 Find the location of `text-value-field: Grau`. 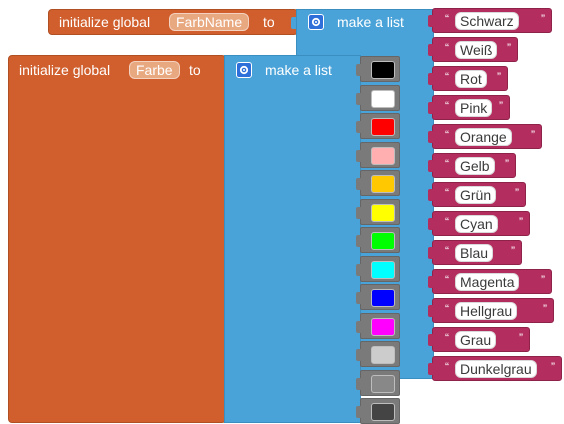

text-value-field: Grau is located at coordinates (476, 340).